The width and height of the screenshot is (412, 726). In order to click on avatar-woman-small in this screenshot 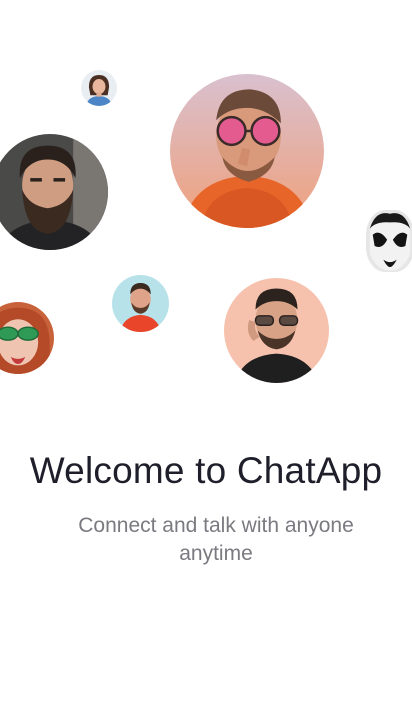, I will do `click(99, 88)`.